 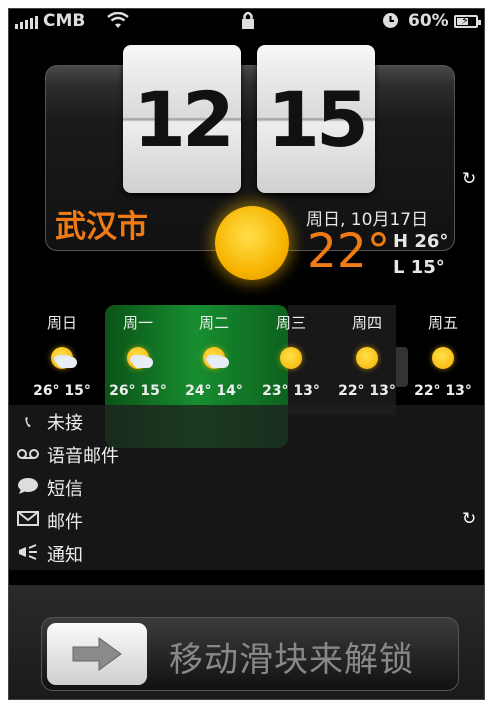 What do you see at coordinates (28, 421) in the screenshot?
I see `phone-icon: 📞︎` at bounding box center [28, 421].